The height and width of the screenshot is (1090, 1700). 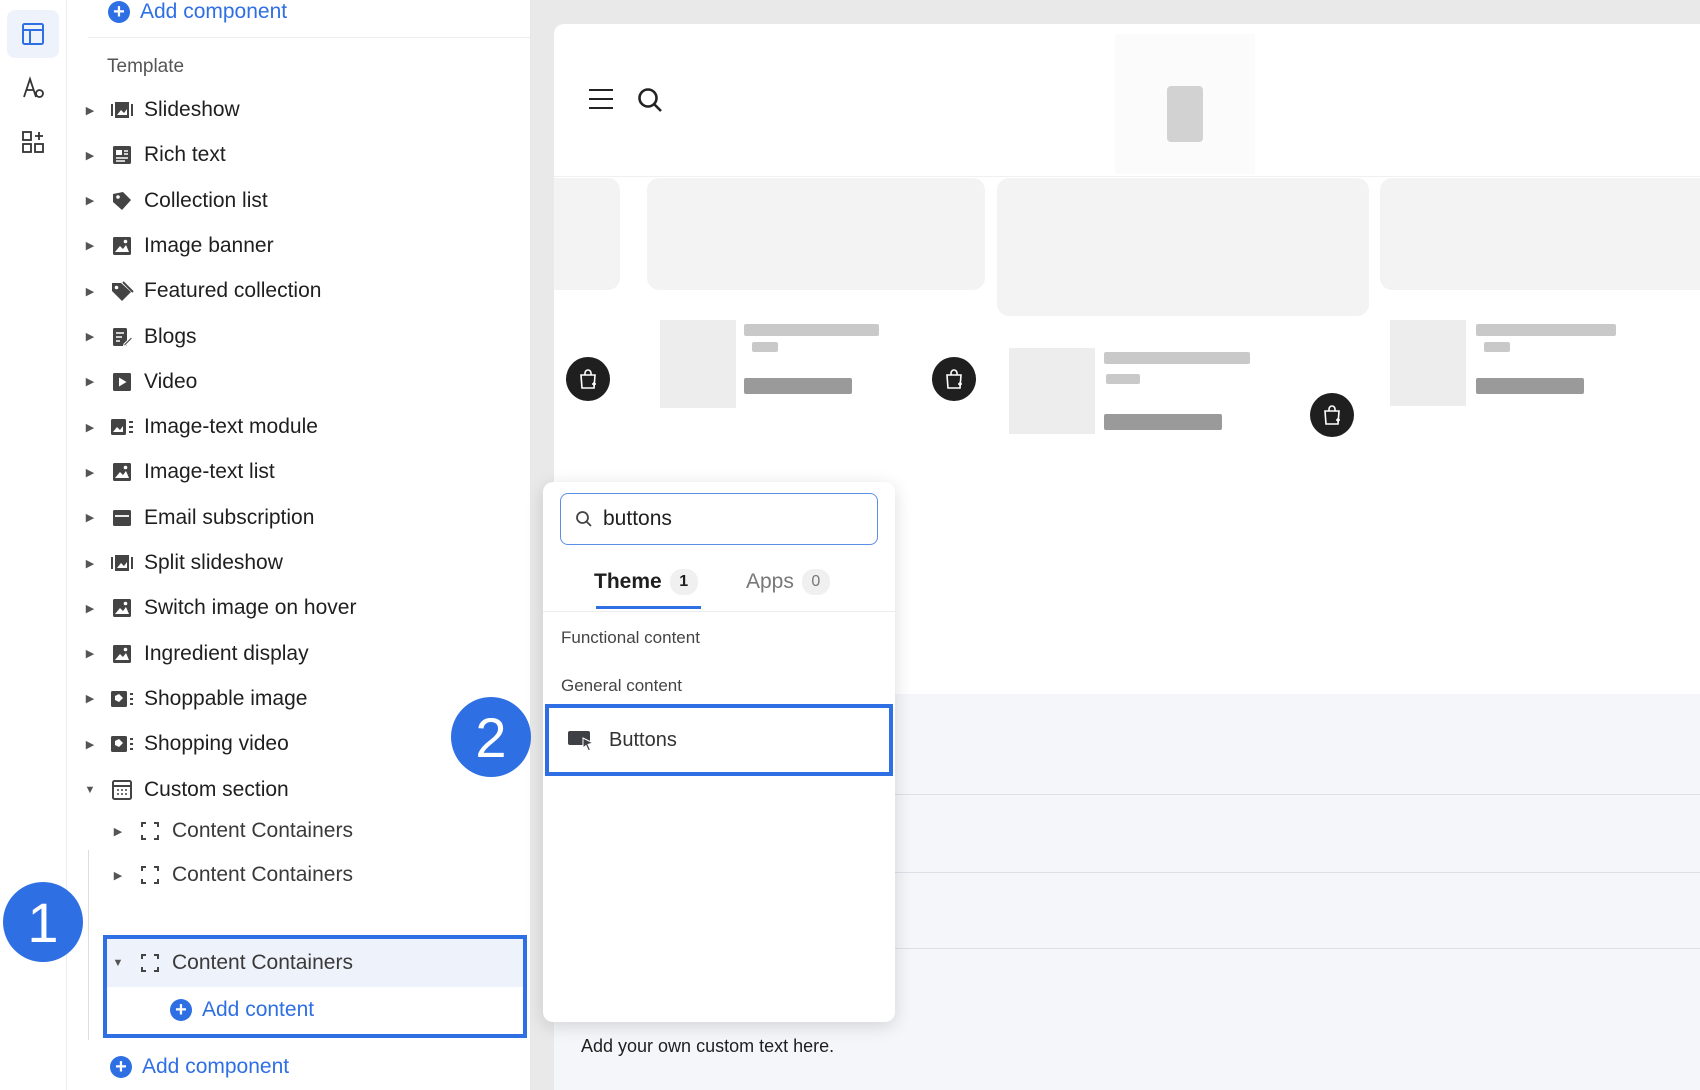 I want to click on theme-style-icon, so click(x=33, y=88).